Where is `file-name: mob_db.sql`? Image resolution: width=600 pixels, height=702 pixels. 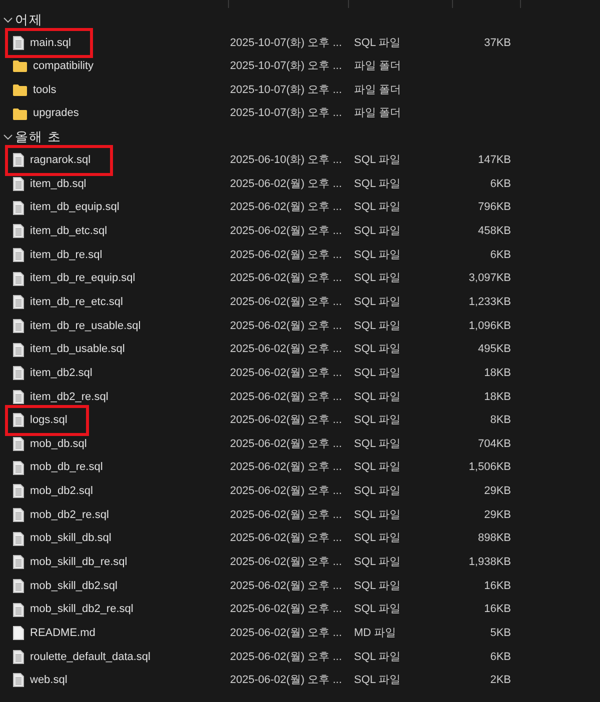 file-name: mob_db.sql is located at coordinates (58, 444).